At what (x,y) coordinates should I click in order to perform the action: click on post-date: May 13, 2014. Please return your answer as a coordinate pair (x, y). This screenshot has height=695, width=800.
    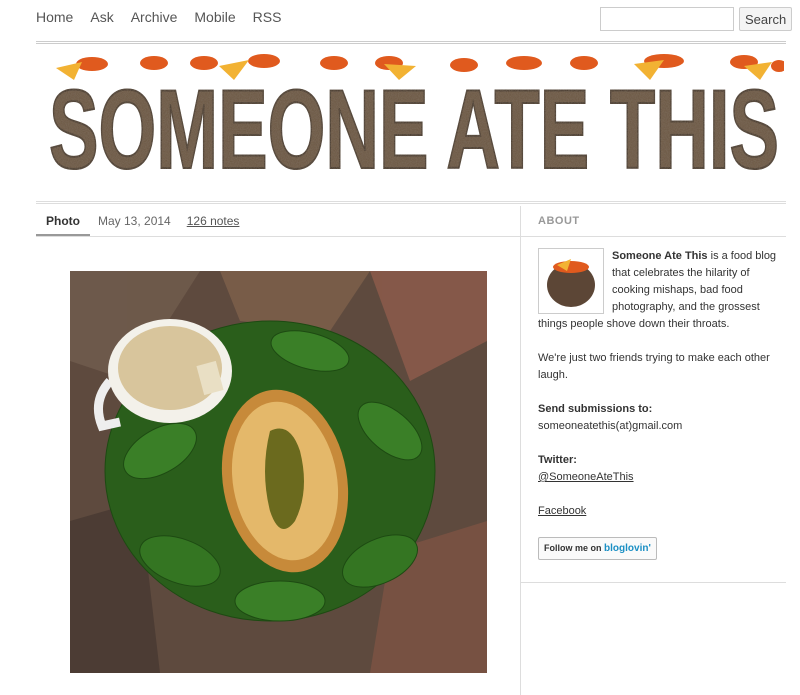
    Looking at the image, I should click on (134, 221).